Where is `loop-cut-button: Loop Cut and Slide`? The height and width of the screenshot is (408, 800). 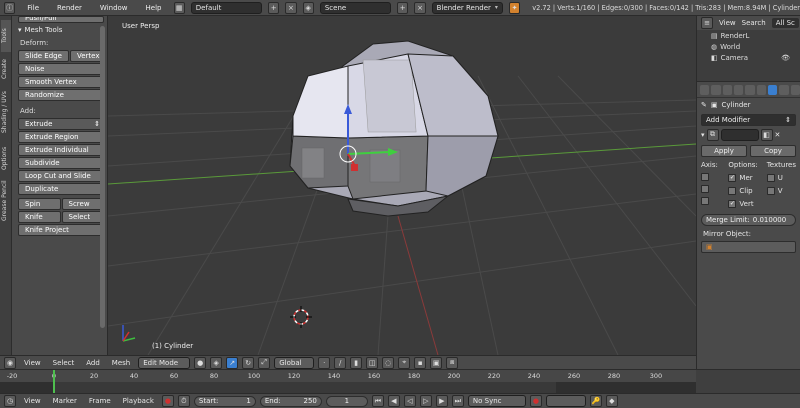
loop-cut-button: Loop Cut and Slide is located at coordinates (61, 176).